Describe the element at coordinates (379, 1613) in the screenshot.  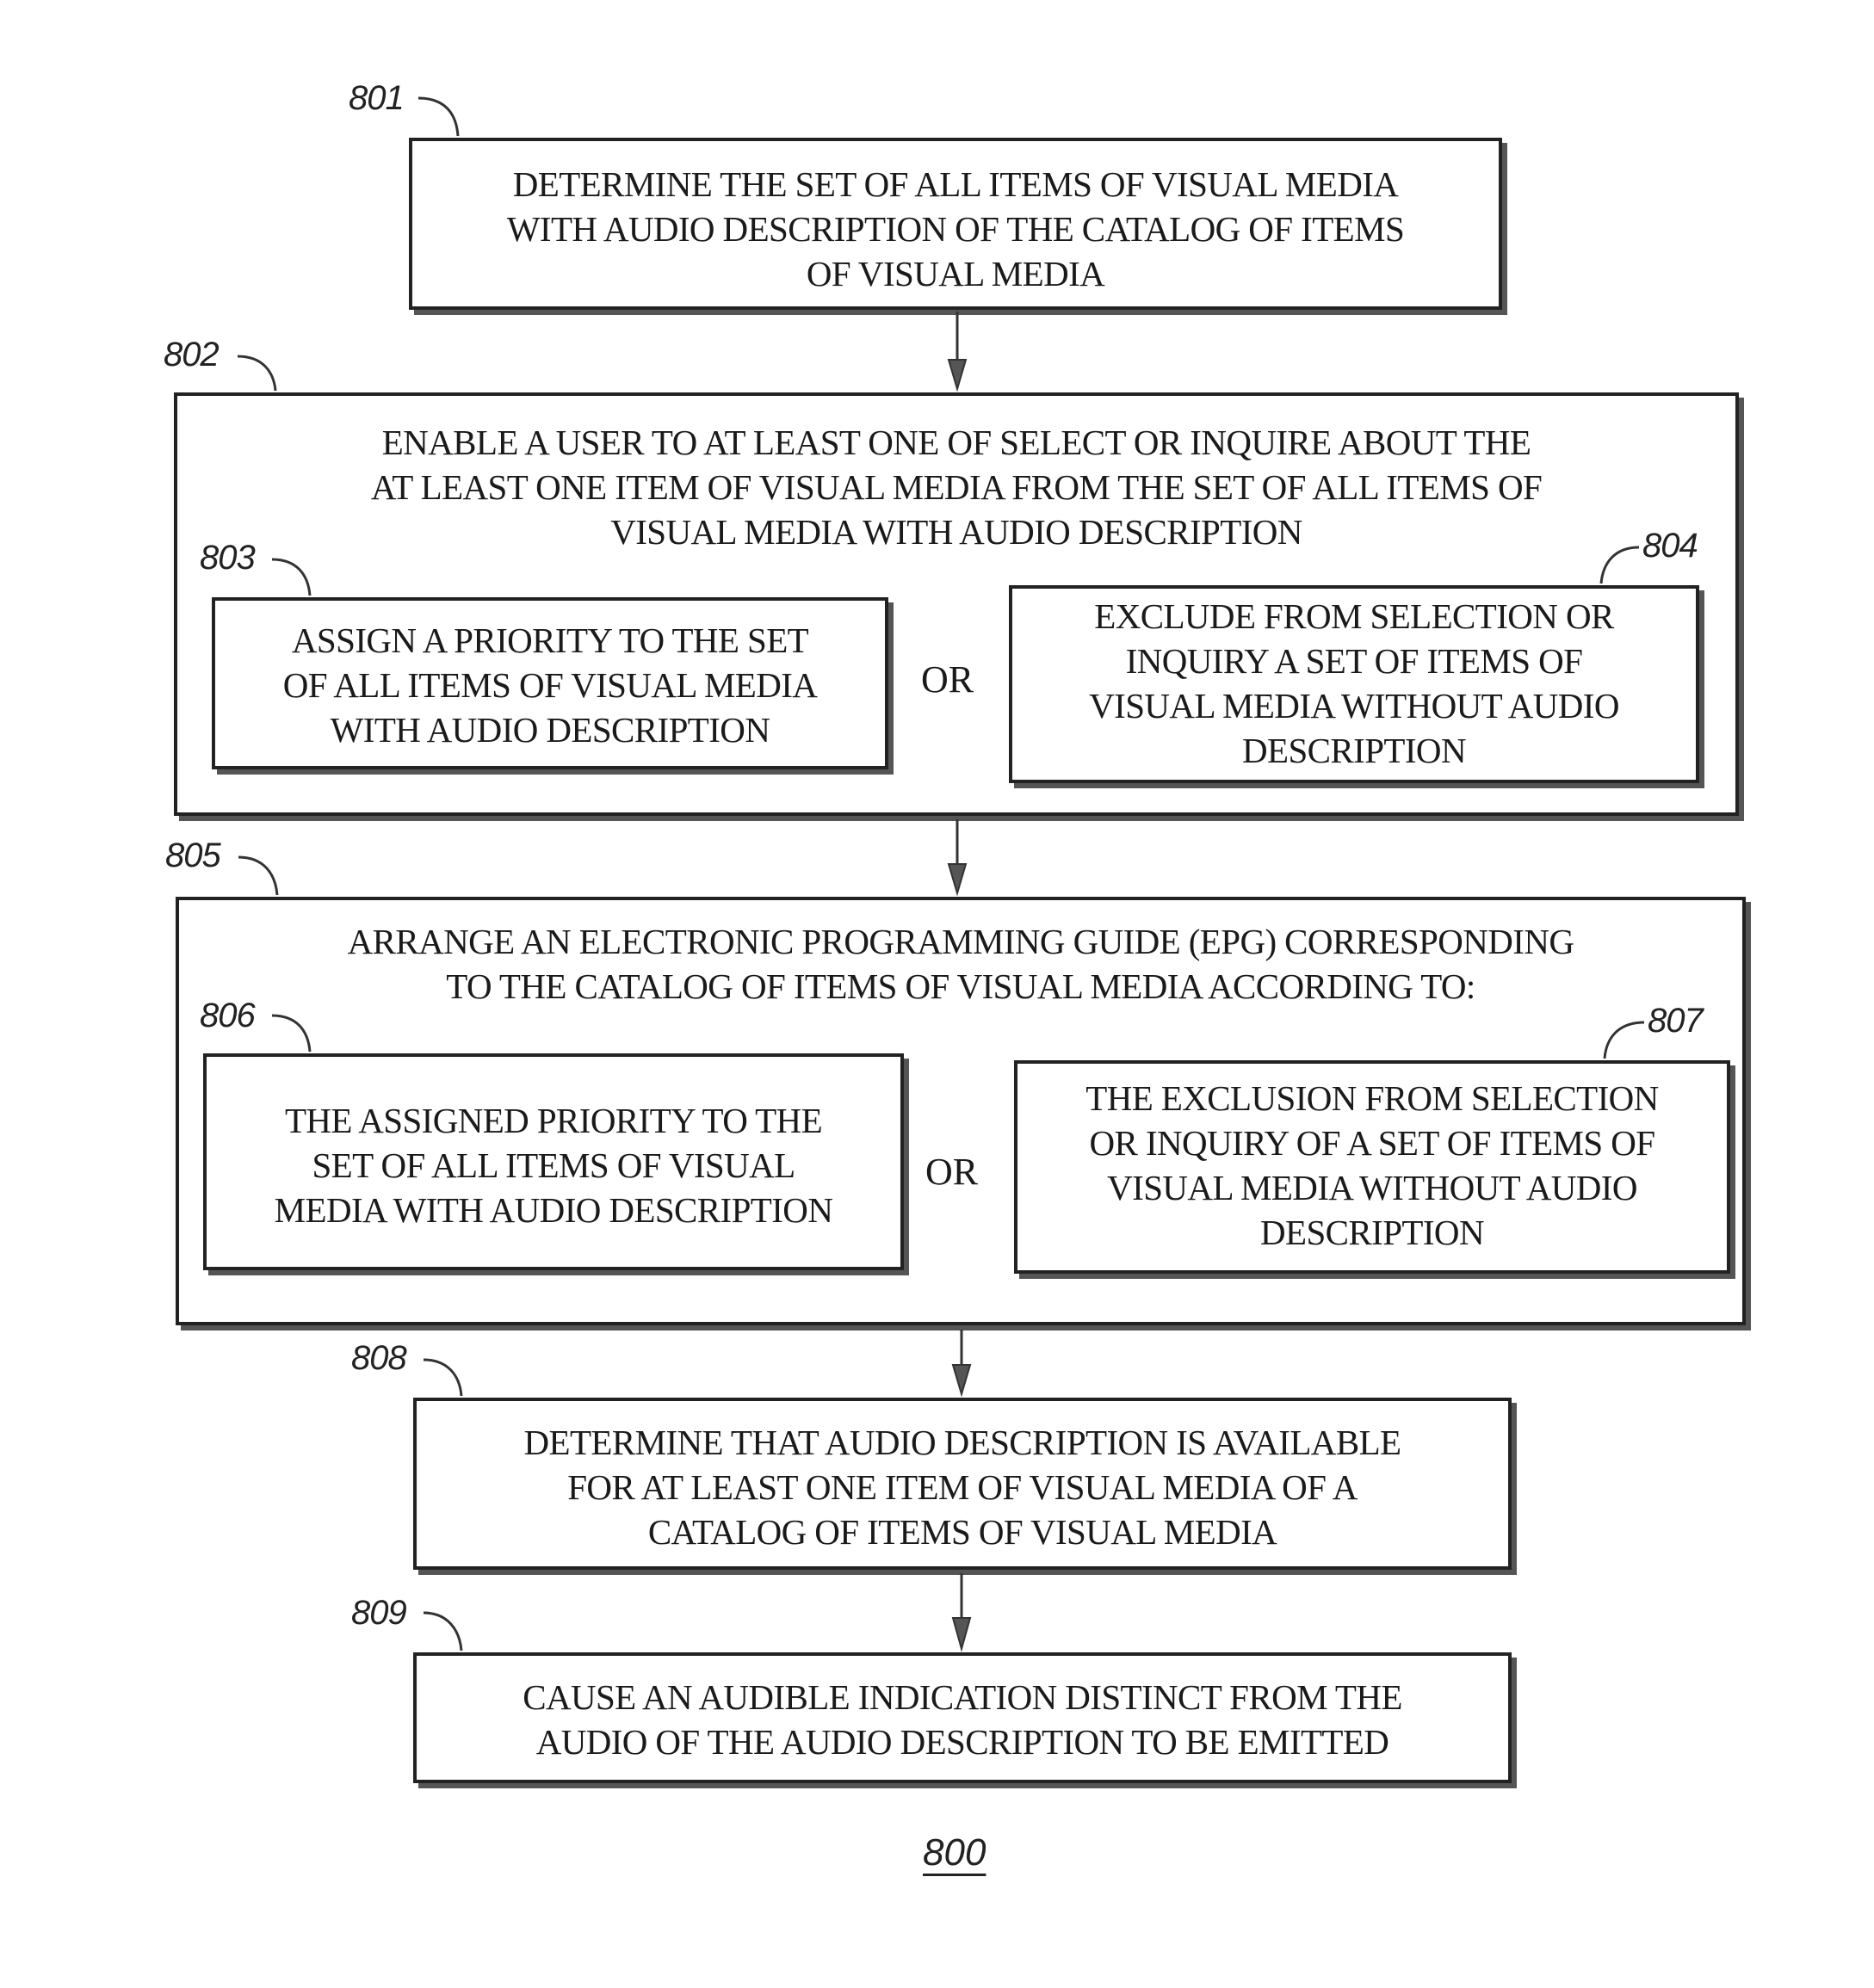
I see `ref-label-809: 809` at that location.